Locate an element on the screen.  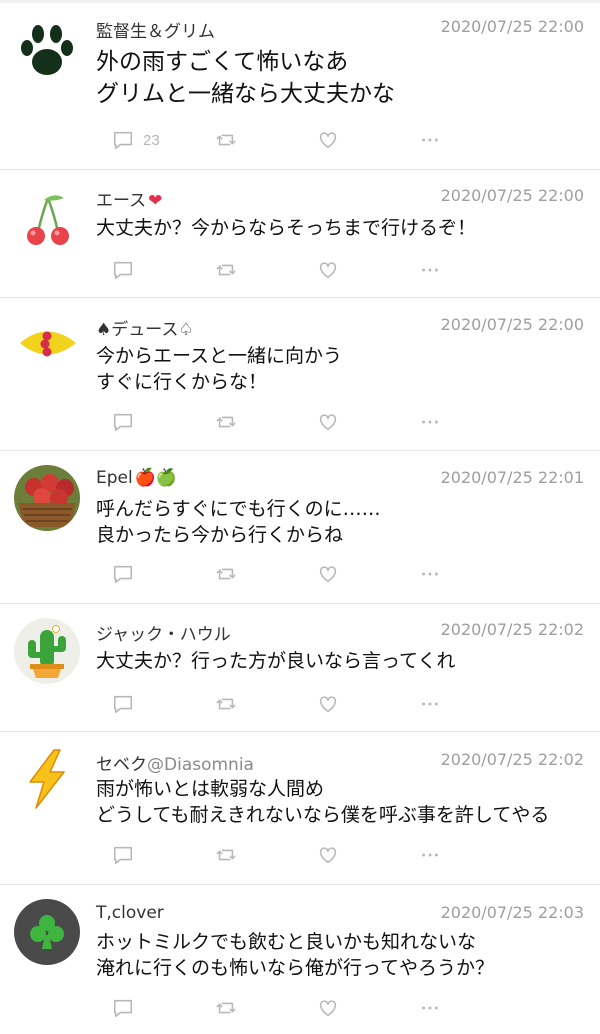
post-line: どうしても耐えきれないなら僕を呼ぶ事を許してやる is located at coordinates (323, 815).